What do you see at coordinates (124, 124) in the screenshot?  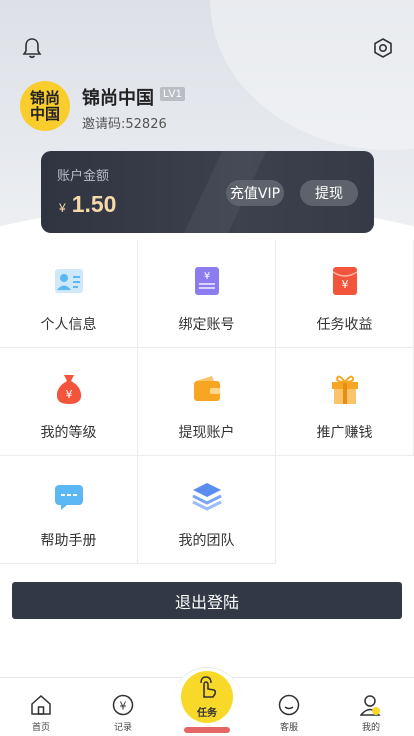 I see `invite-code: 邀请码:52826` at bounding box center [124, 124].